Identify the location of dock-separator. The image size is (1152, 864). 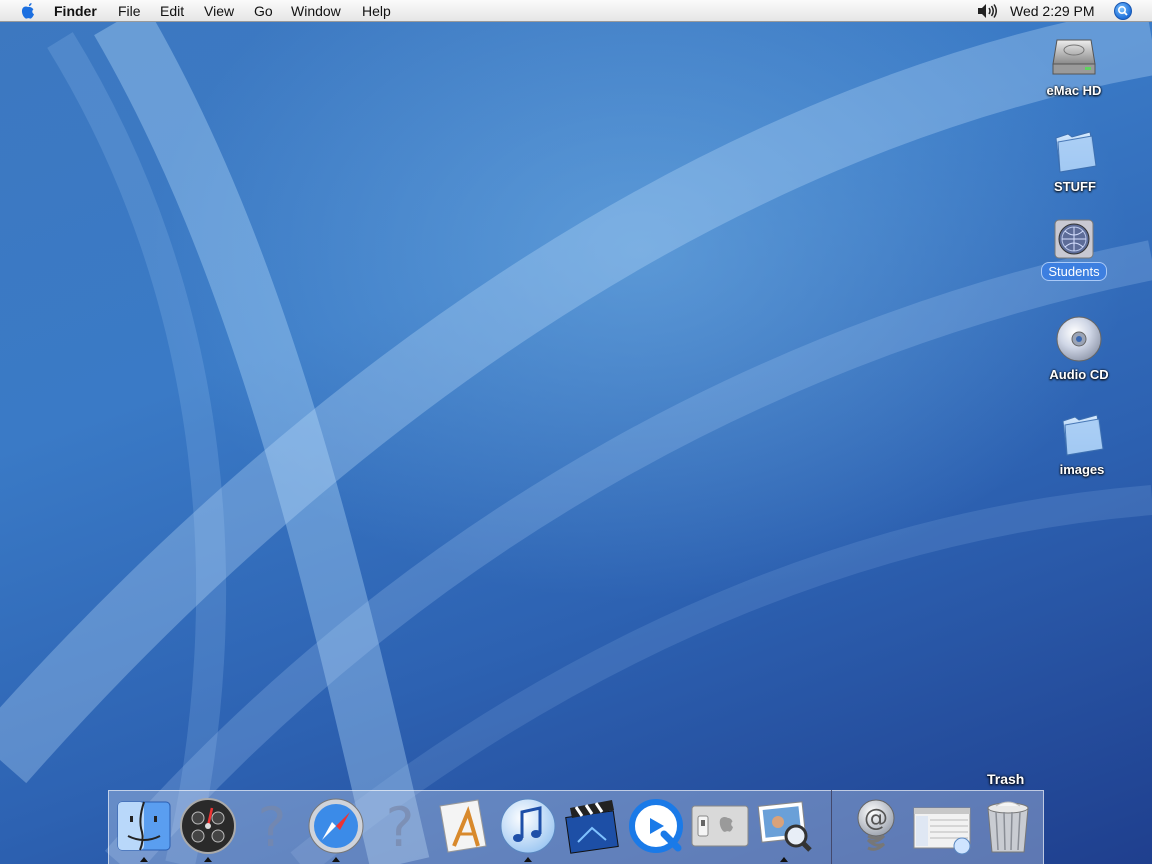
(831, 827).